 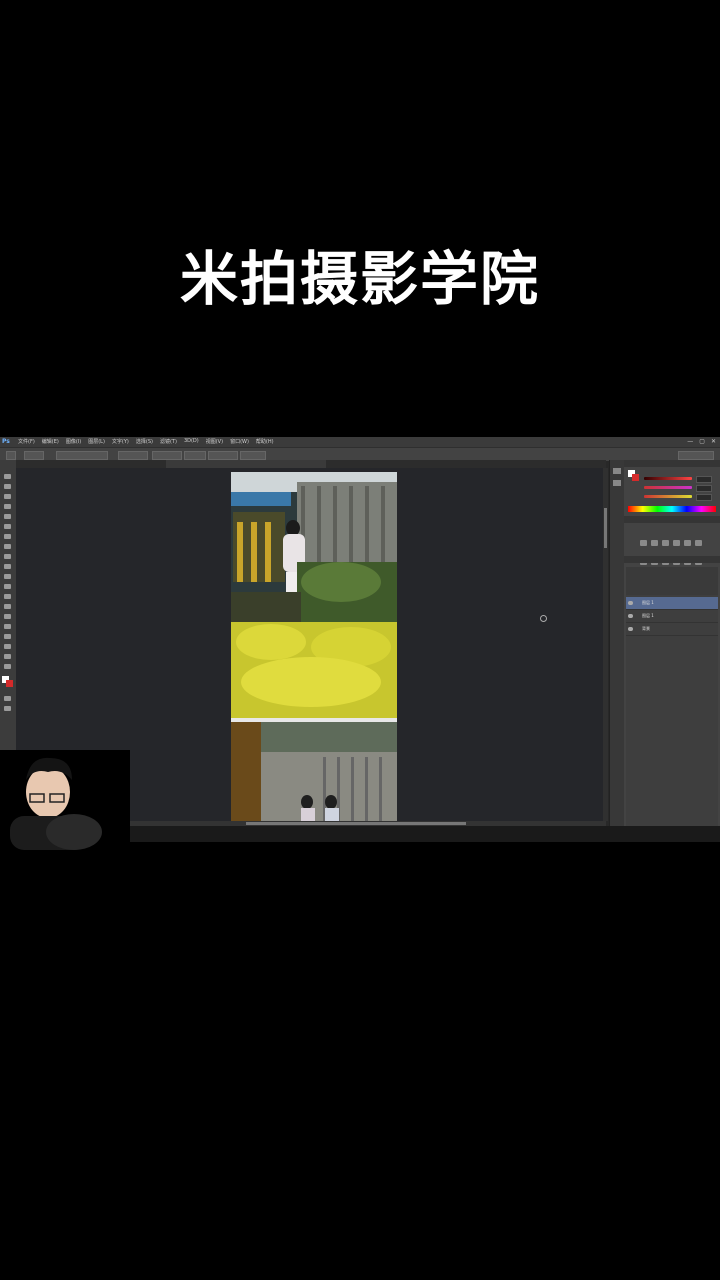 I want to click on eyedropper-tool-icon, so click(x=7, y=526).